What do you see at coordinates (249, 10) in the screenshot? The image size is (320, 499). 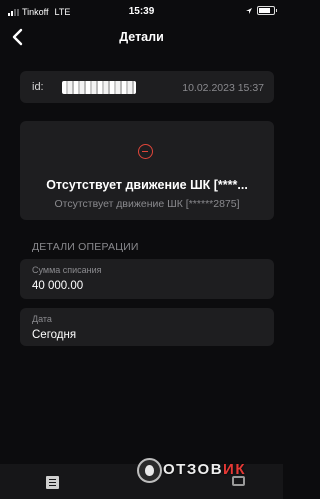 I see `location-arrow-icon` at bounding box center [249, 10].